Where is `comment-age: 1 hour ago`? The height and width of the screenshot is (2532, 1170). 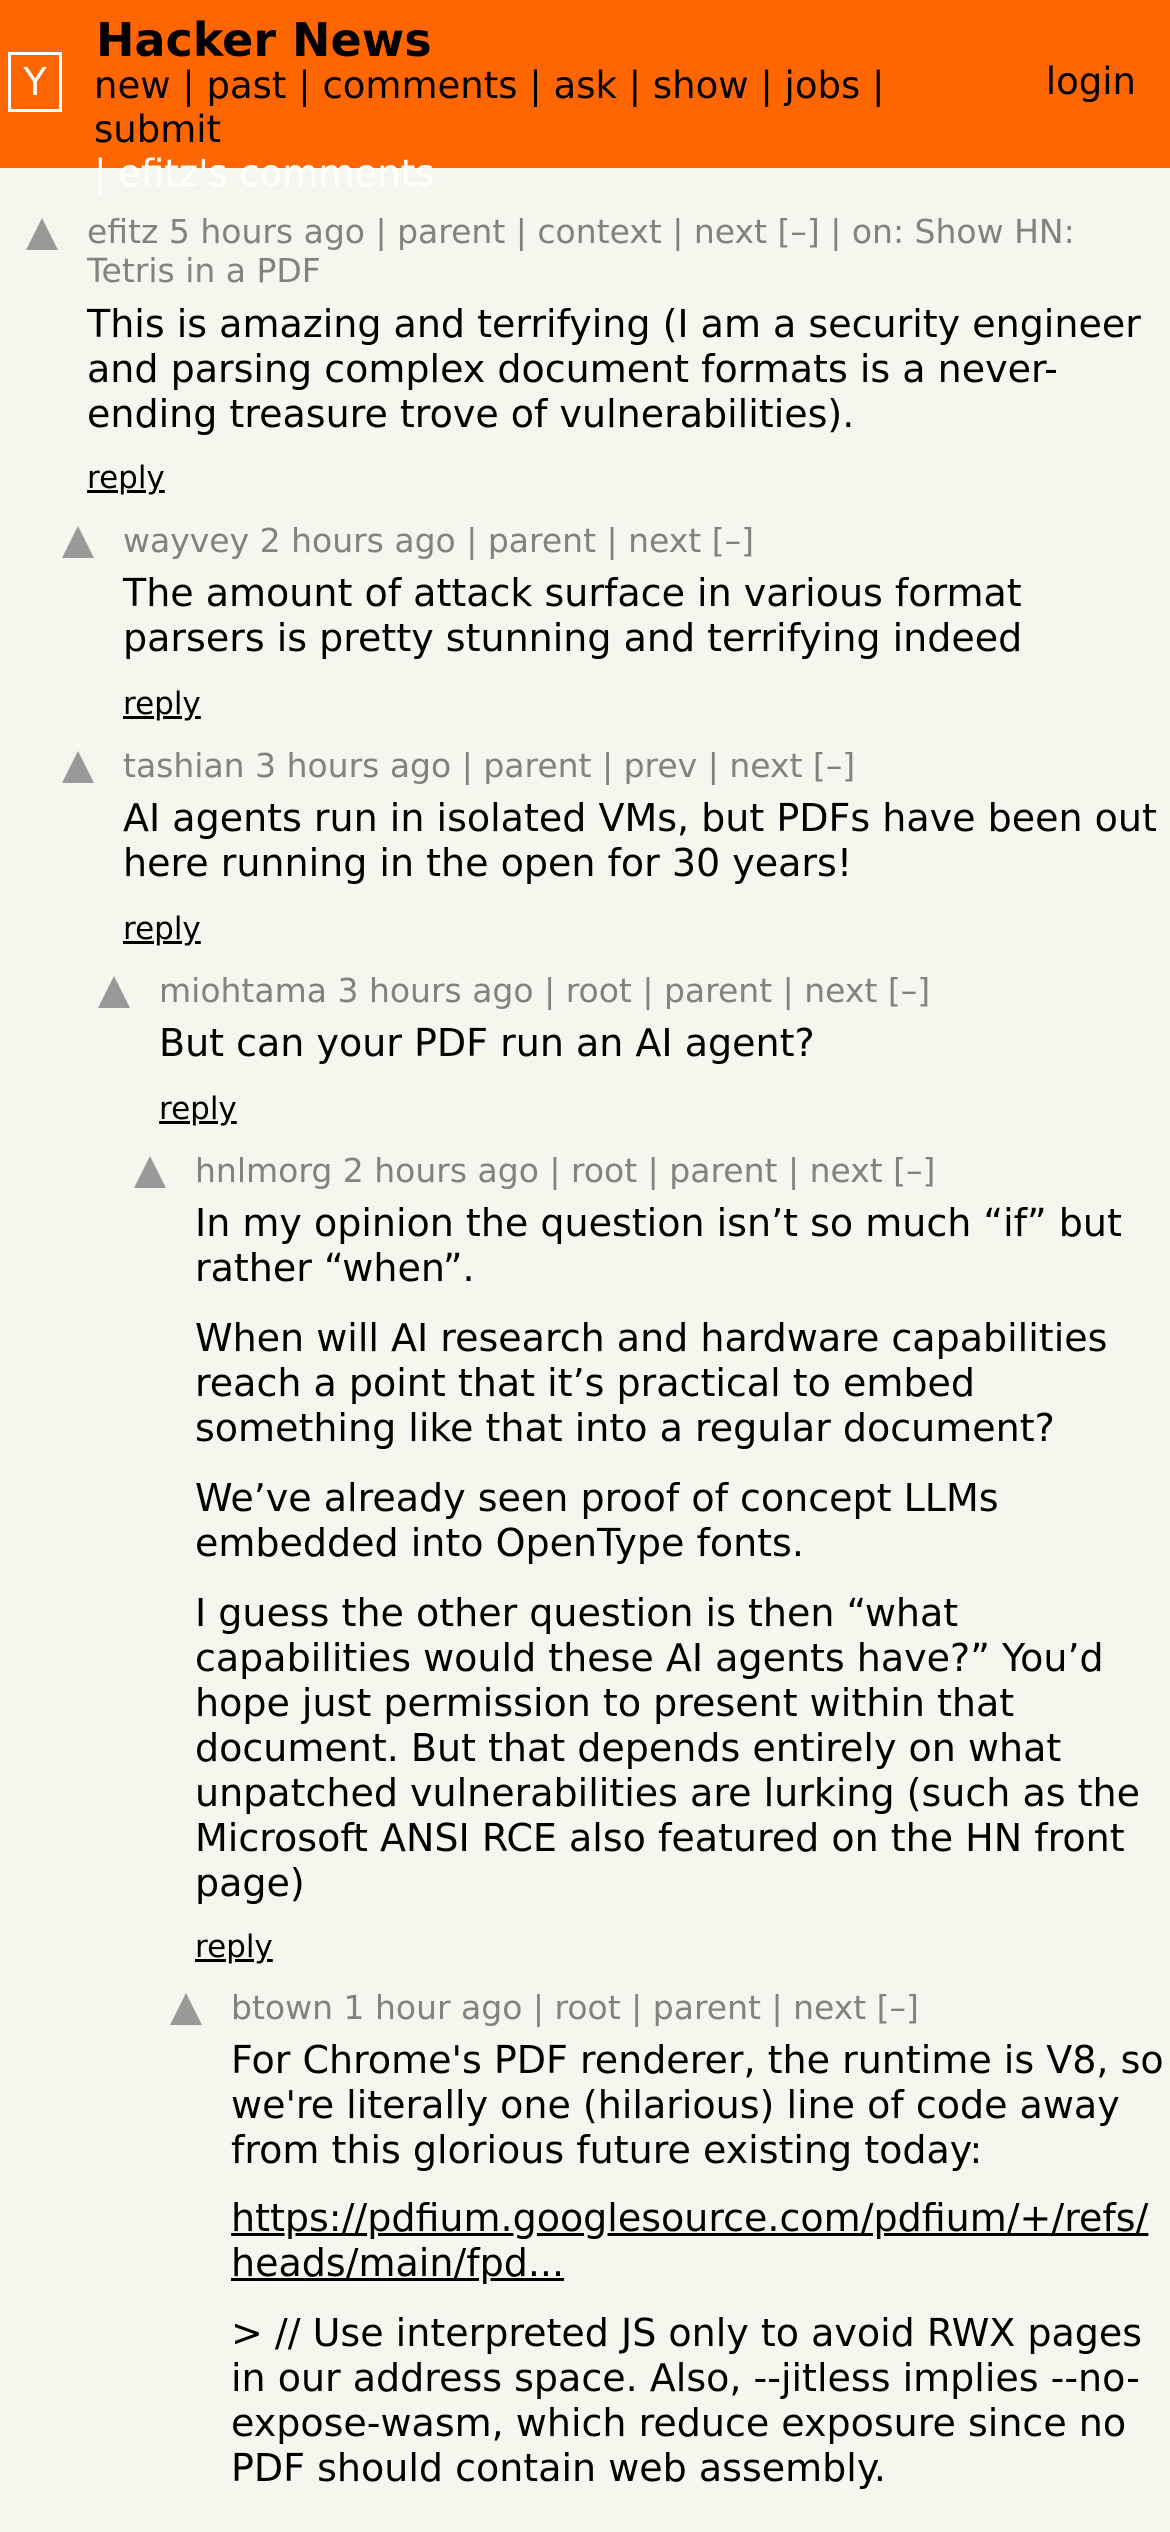
comment-age: 1 hour ago is located at coordinates (432, 2007).